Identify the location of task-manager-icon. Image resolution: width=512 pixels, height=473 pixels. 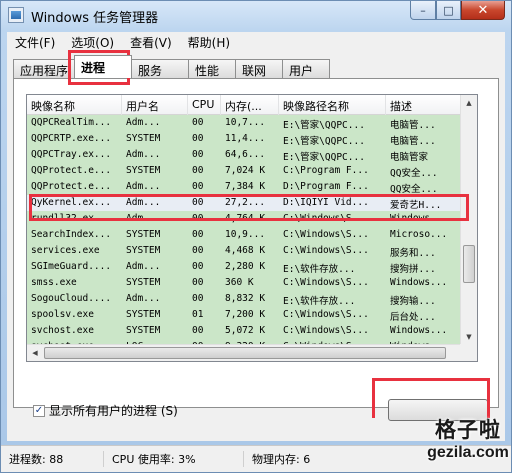
(16, 15).